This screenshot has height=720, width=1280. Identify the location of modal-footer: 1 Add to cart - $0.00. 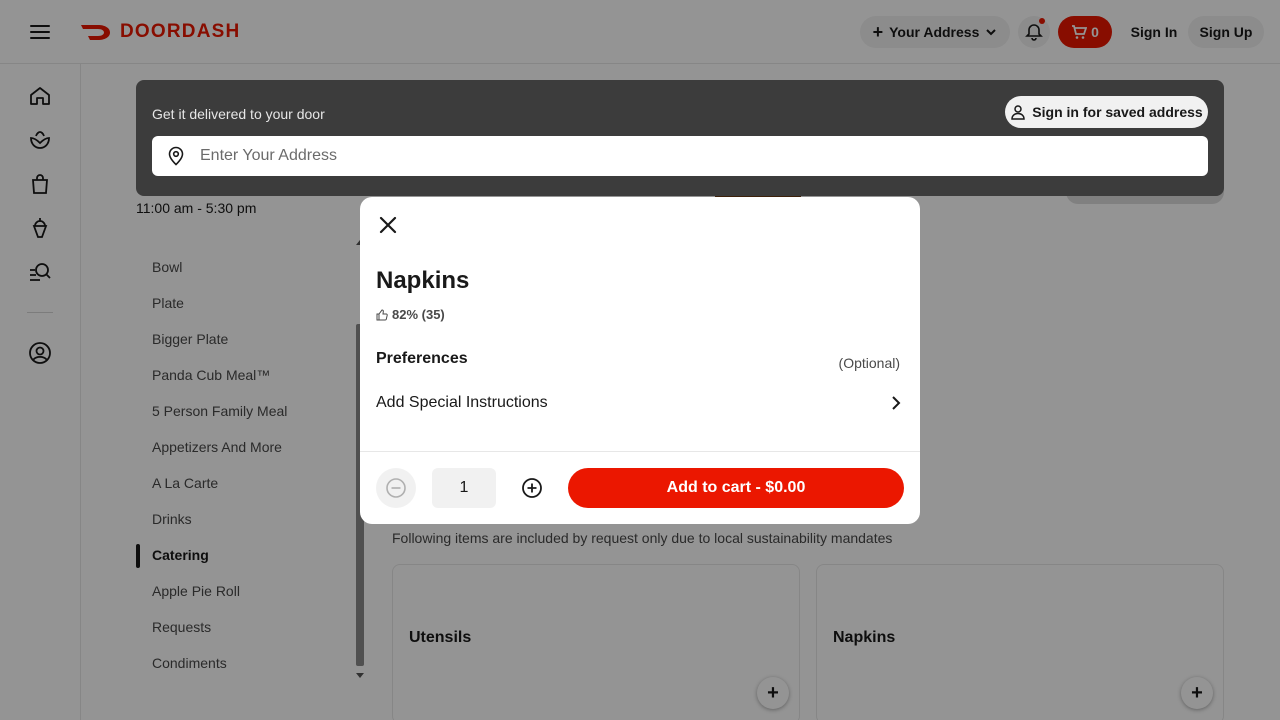
(640, 487).